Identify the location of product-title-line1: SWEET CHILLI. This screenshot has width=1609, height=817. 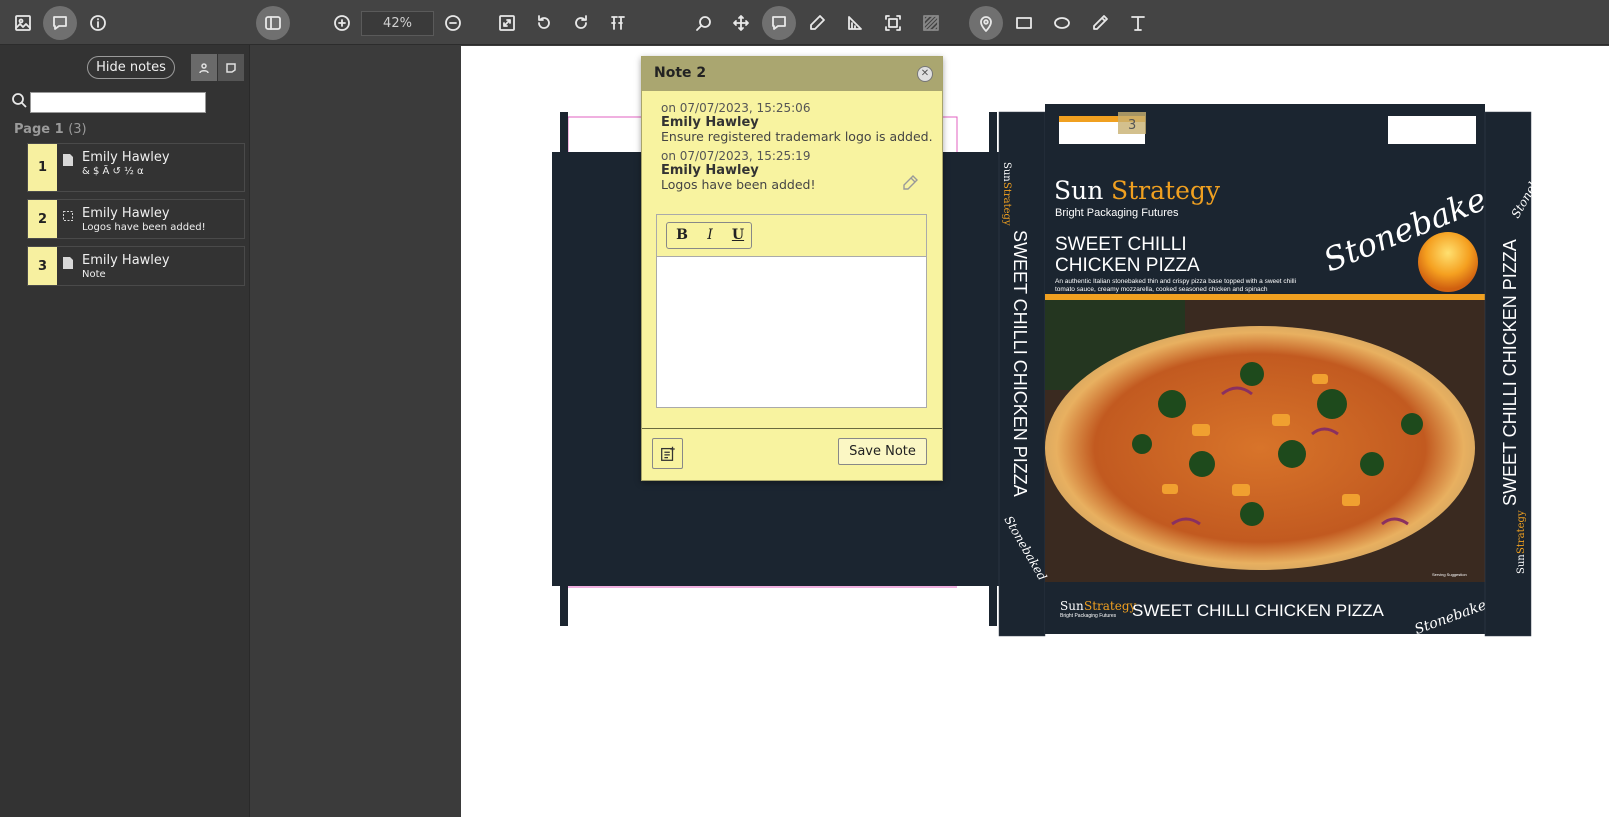
(1121, 244).